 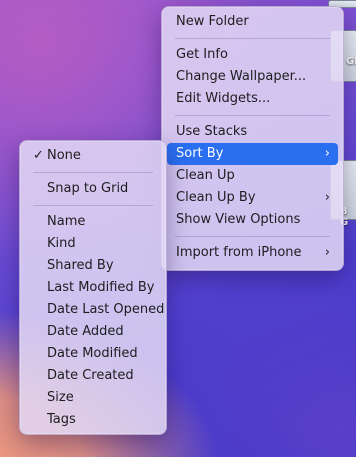 I want to click on menu-item-label: Clean Up, so click(x=205, y=175).